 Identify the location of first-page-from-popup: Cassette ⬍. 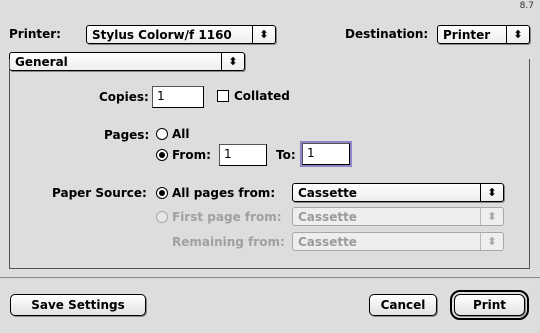
(398, 216).